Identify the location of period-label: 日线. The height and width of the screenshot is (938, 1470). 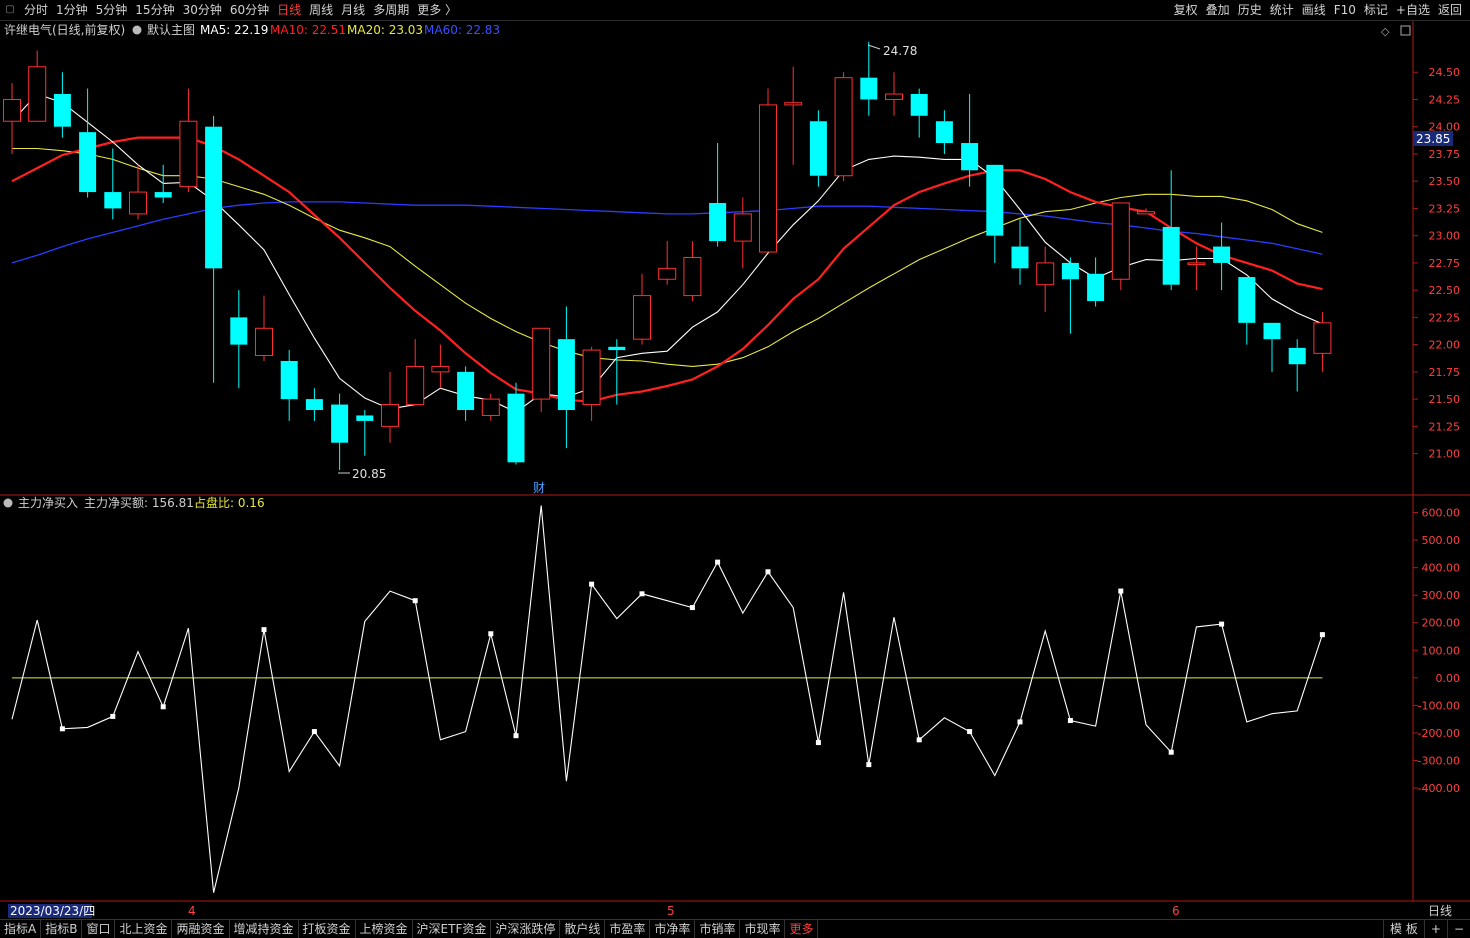
(1440, 911).